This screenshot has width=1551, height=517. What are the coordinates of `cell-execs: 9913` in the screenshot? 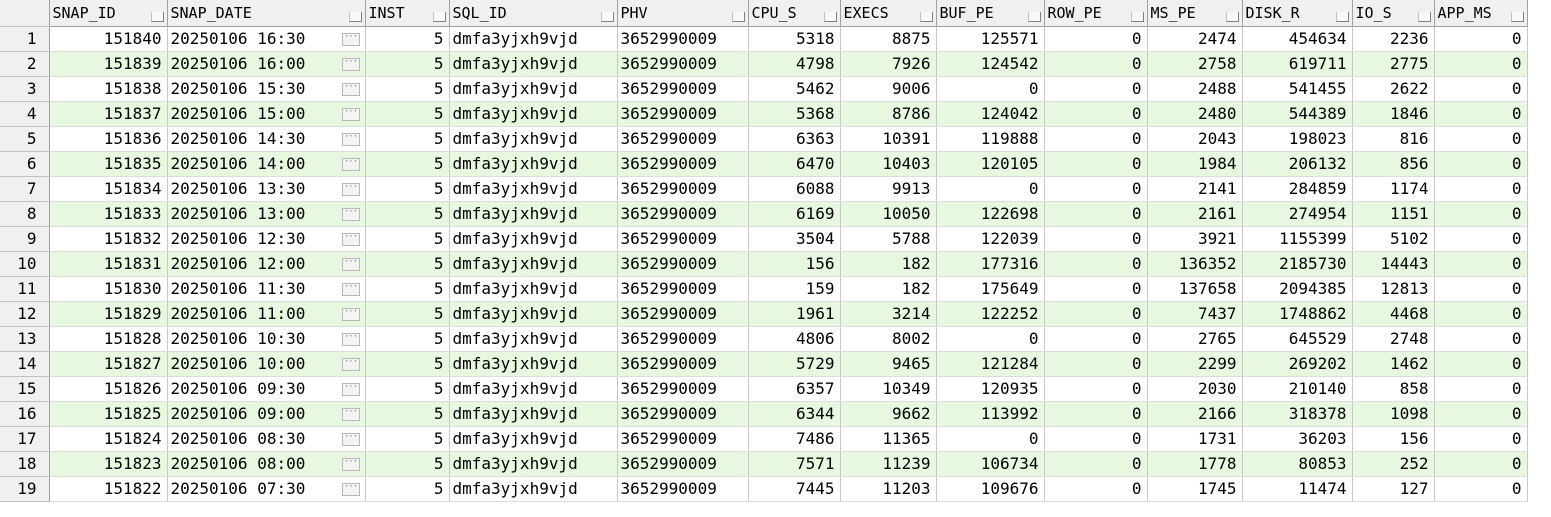 It's located at (888, 189).